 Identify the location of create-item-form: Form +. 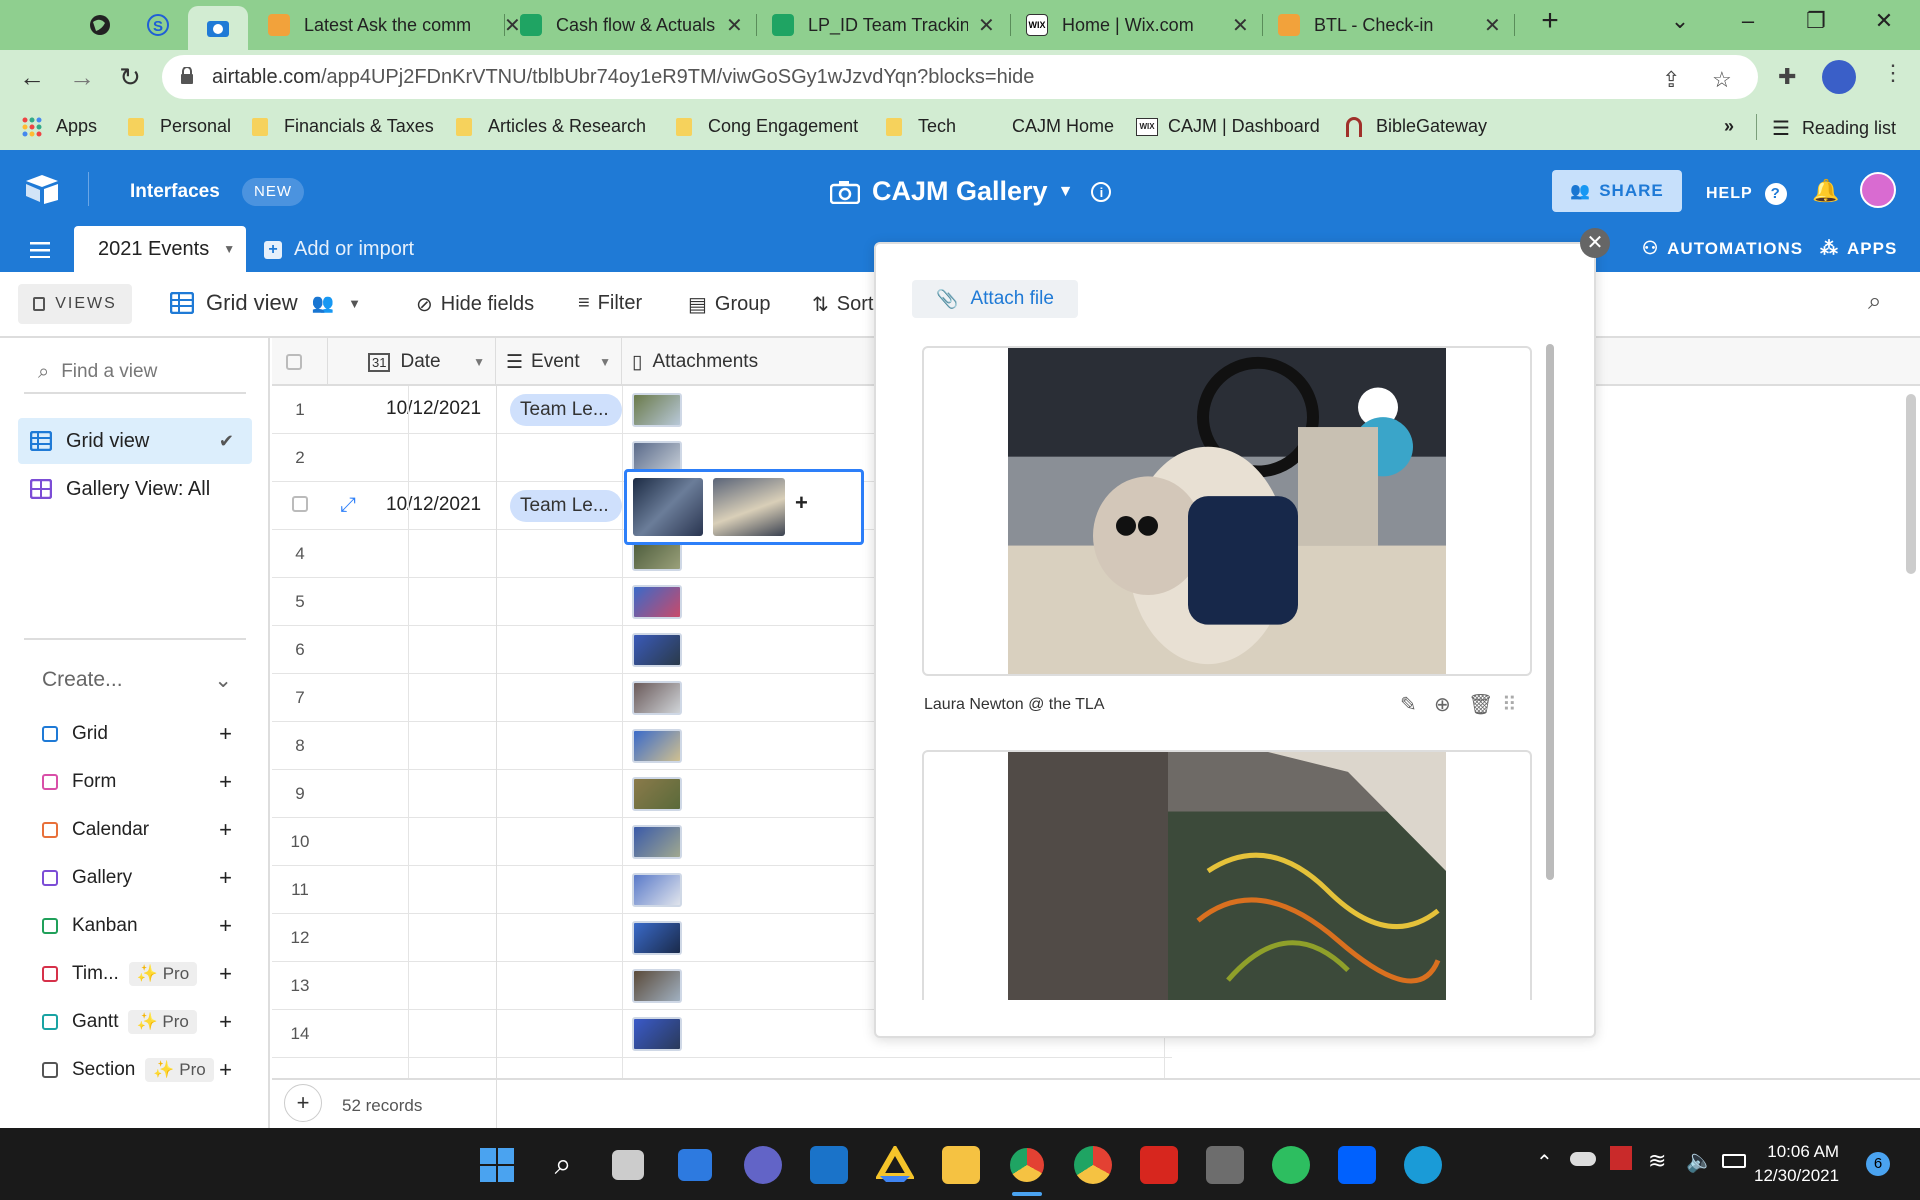
(137, 782).